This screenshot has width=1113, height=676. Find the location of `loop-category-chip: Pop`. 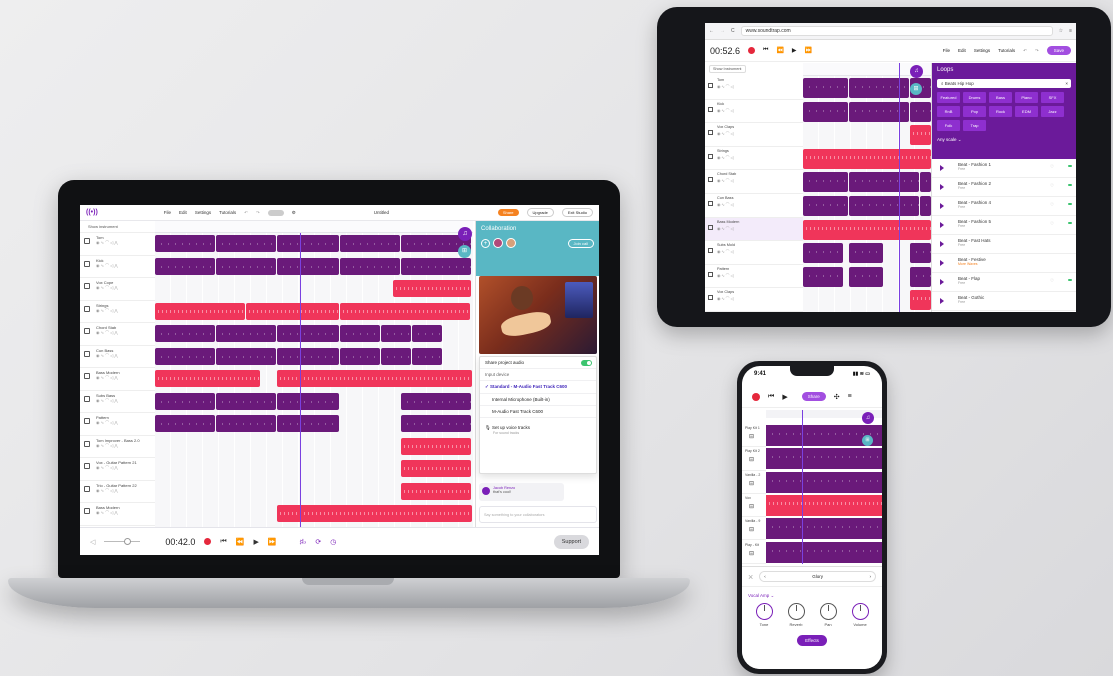

loop-category-chip: Pop is located at coordinates (974, 111).